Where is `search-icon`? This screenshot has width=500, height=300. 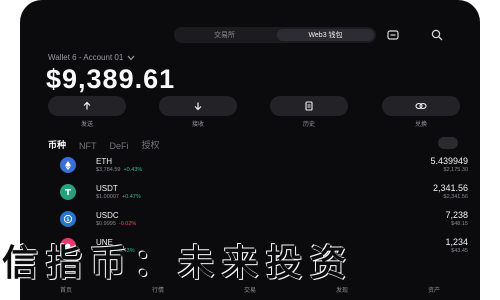 search-icon is located at coordinates (437, 35).